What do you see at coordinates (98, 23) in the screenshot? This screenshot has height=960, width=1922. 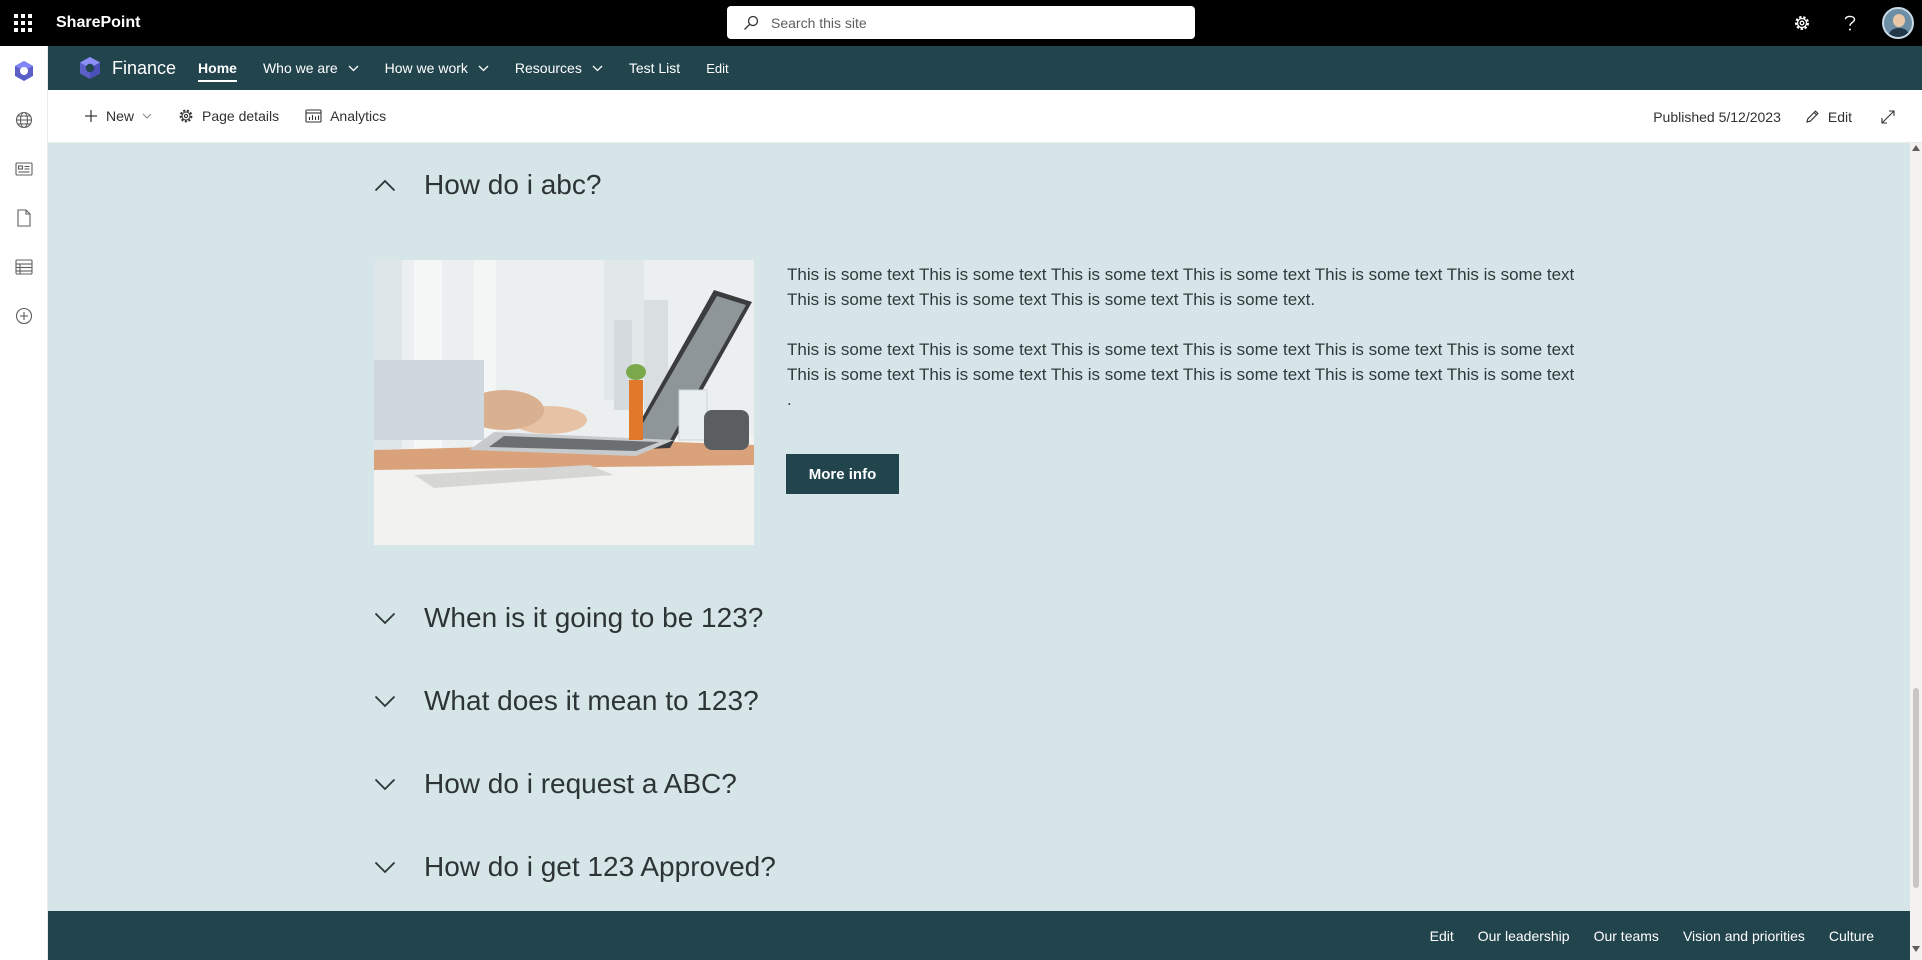 I see `brand-name: SharePoint` at bounding box center [98, 23].